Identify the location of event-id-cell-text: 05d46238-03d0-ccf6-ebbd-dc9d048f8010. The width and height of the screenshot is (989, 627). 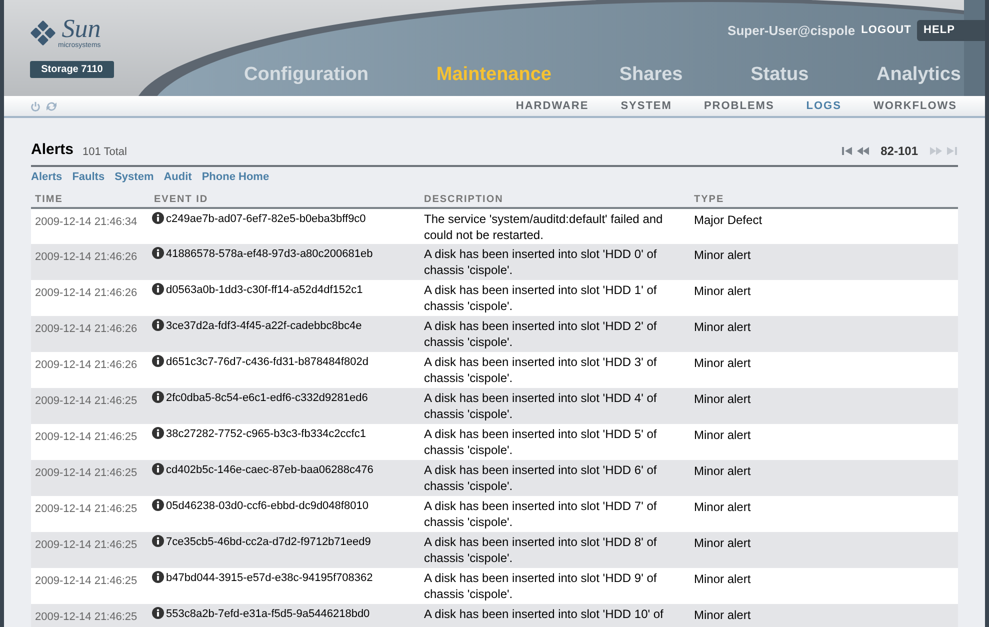
(267, 506).